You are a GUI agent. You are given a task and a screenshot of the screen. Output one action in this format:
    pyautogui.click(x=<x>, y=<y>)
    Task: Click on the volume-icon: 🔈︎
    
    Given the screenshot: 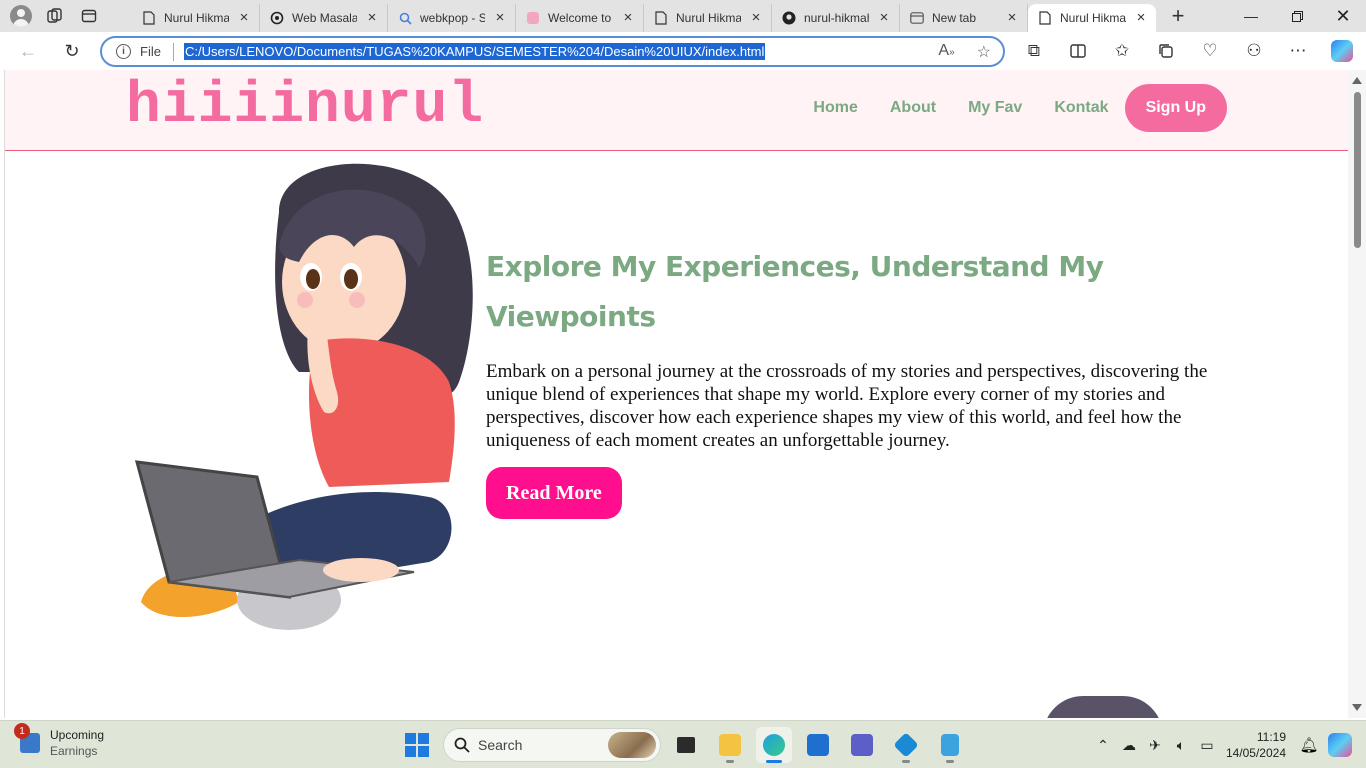 What is the action you would take?
    pyautogui.click(x=1181, y=745)
    